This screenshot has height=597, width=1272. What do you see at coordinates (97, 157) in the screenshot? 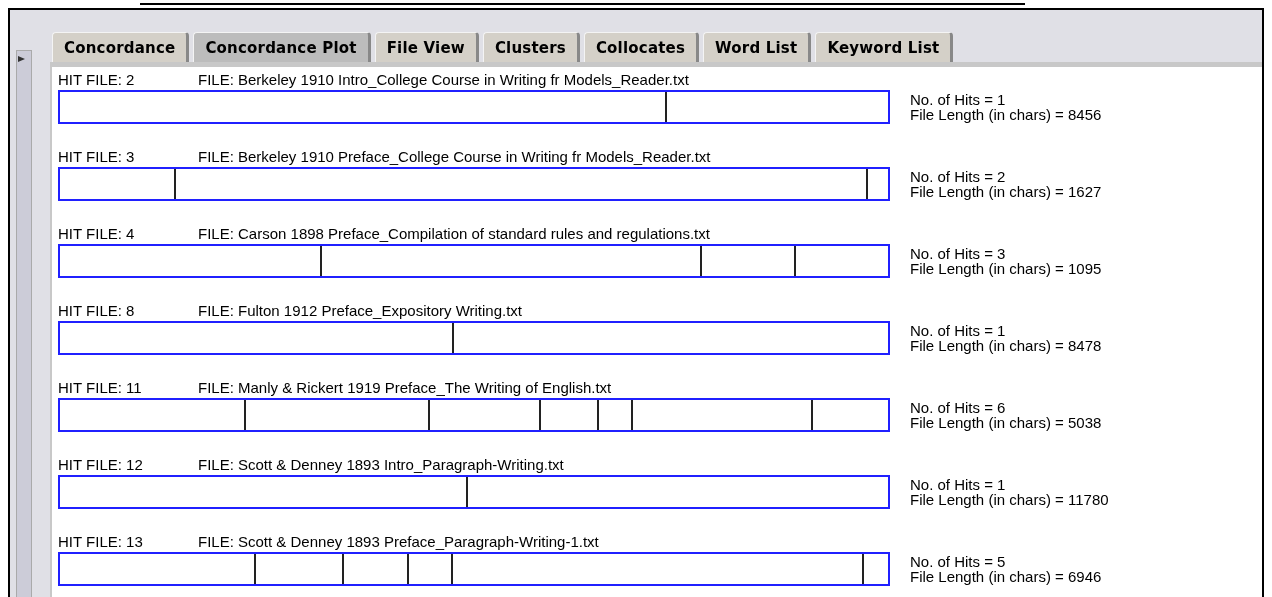
I see `hit-file-number: HIT FILE: 3` at bounding box center [97, 157].